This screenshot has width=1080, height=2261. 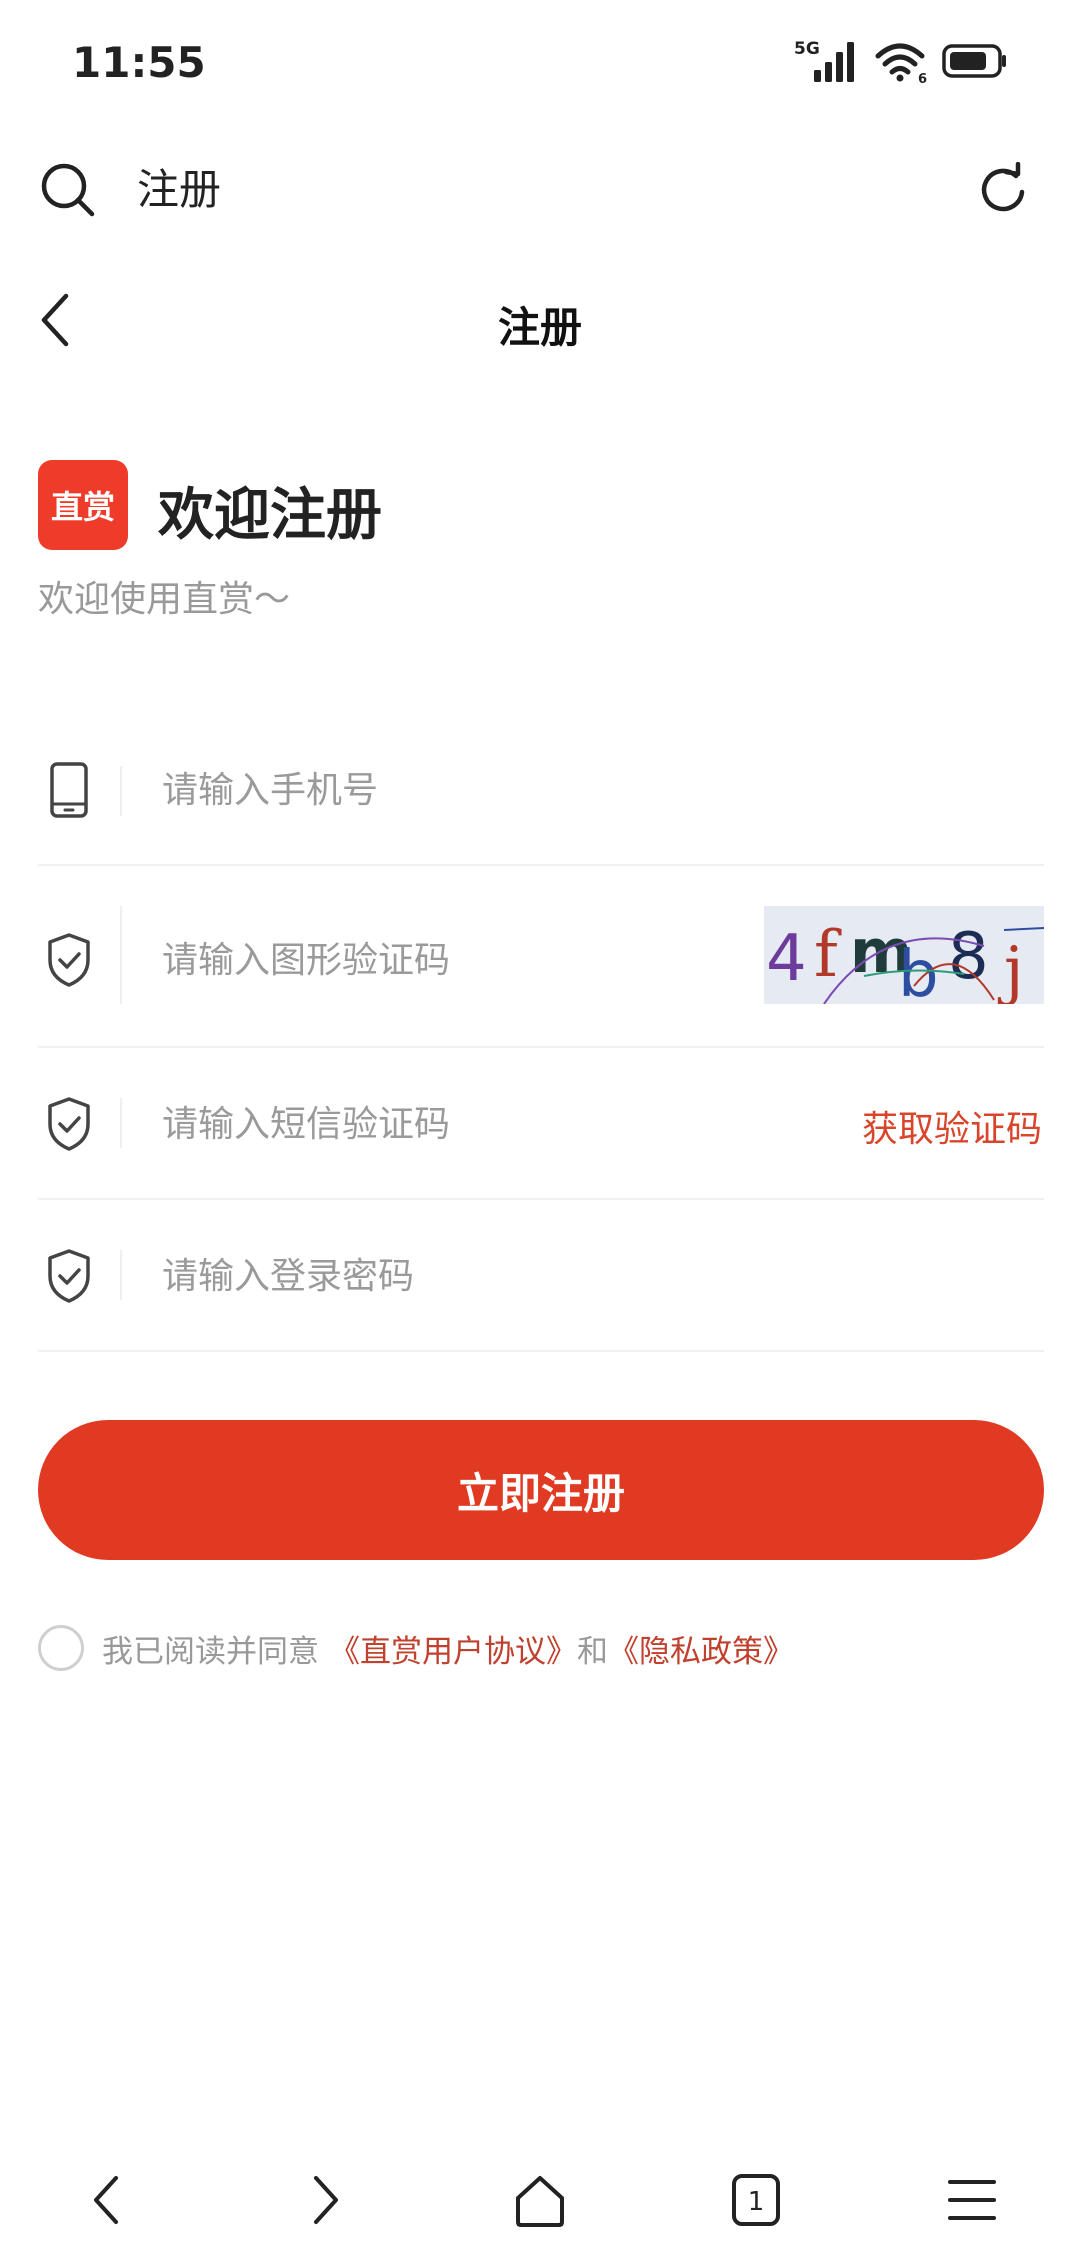 What do you see at coordinates (904, 955) in the screenshot?
I see `captcha-image: 4 f m b 8 j` at bounding box center [904, 955].